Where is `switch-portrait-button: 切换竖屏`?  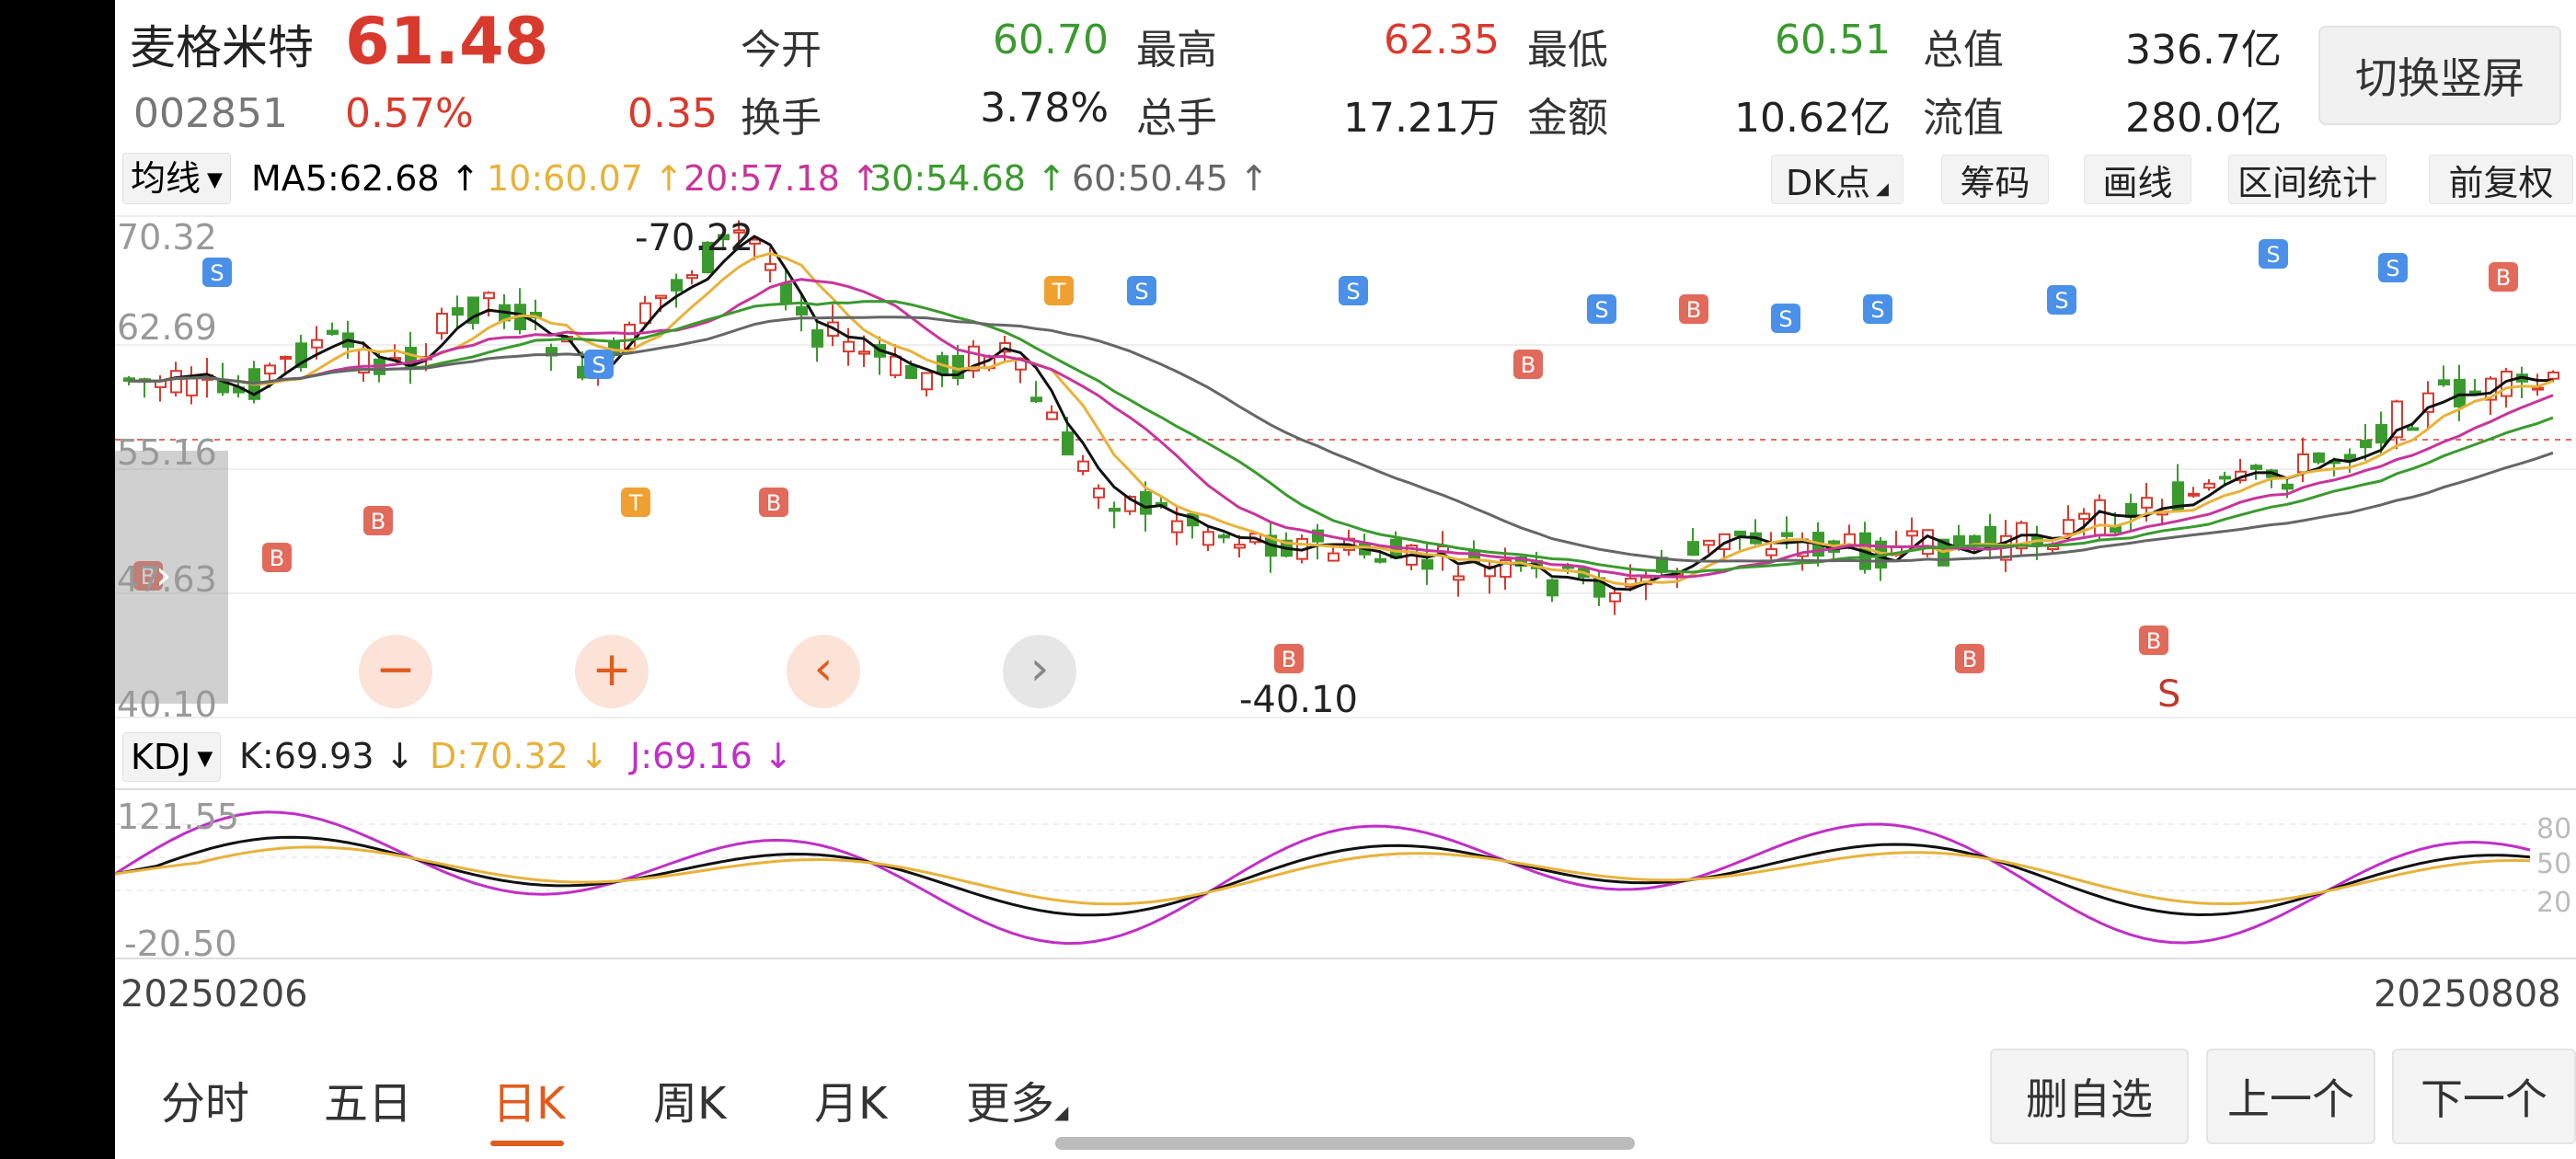 switch-portrait-button: 切换竖屏 is located at coordinates (2439, 75).